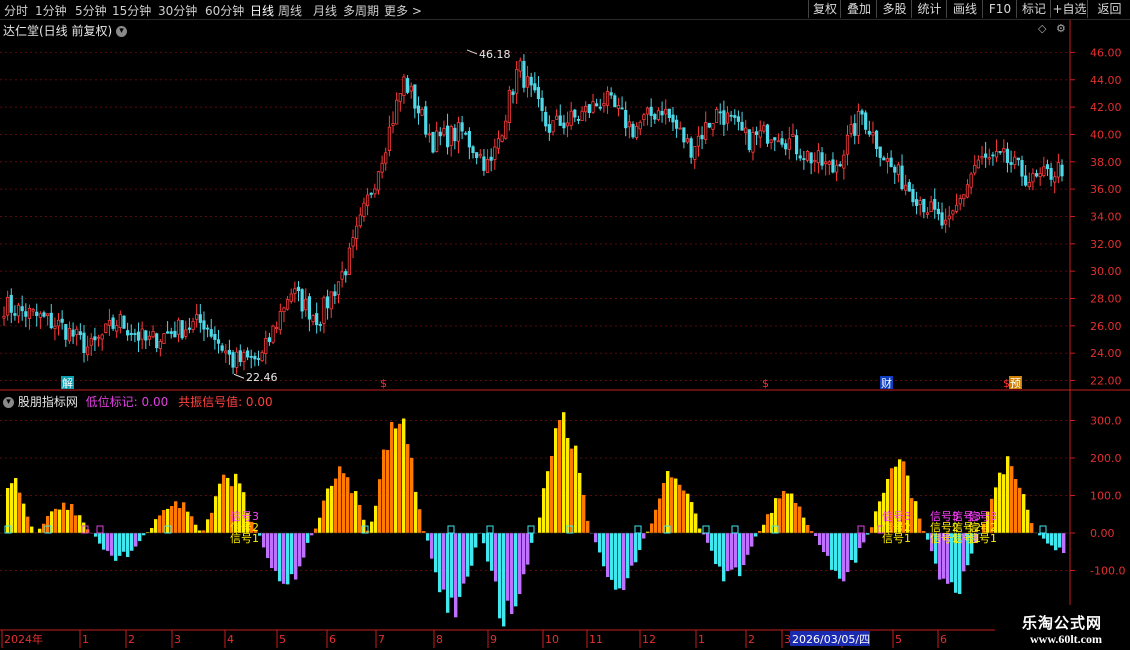 The height and width of the screenshot is (650, 1130). Describe the element at coordinates (325, 10) in the screenshot. I see `period-tab-8: 月线` at that location.